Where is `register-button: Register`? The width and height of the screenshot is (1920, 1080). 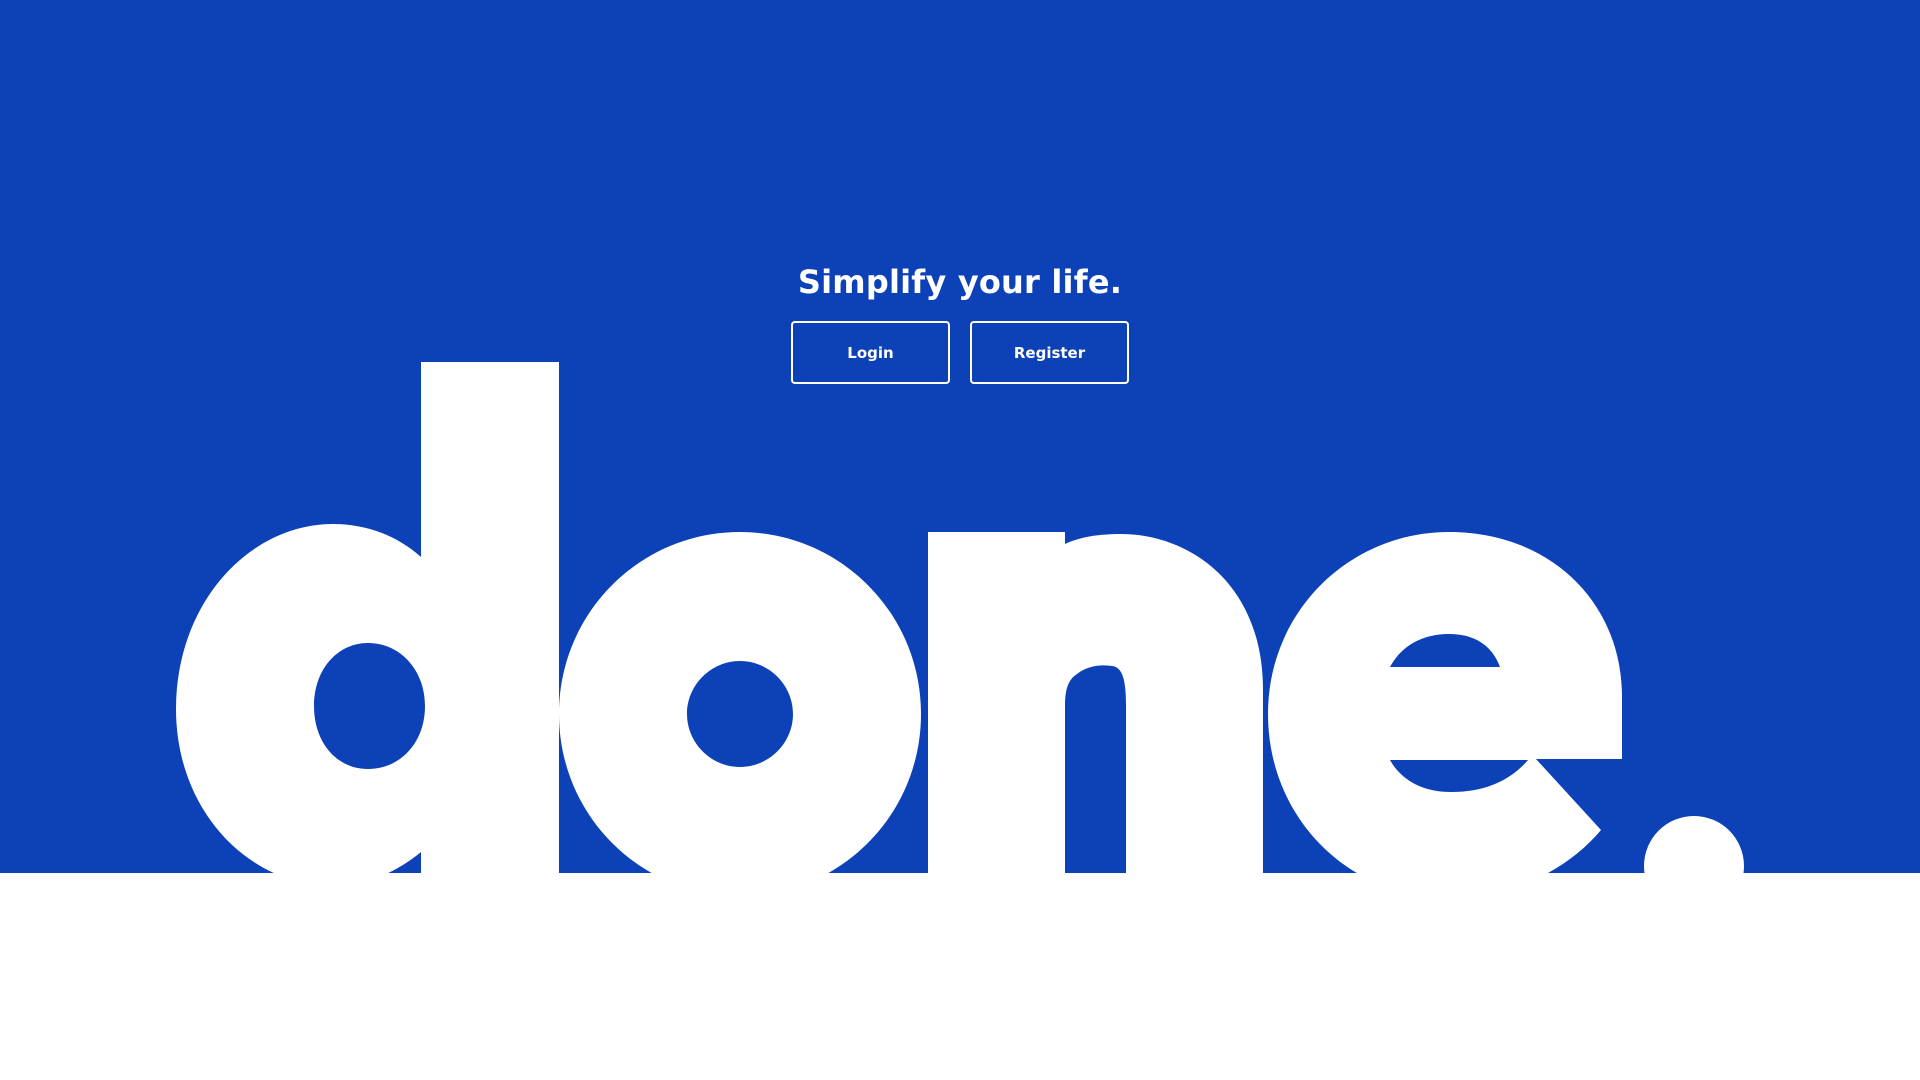 register-button: Register is located at coordinates (1049, 352).